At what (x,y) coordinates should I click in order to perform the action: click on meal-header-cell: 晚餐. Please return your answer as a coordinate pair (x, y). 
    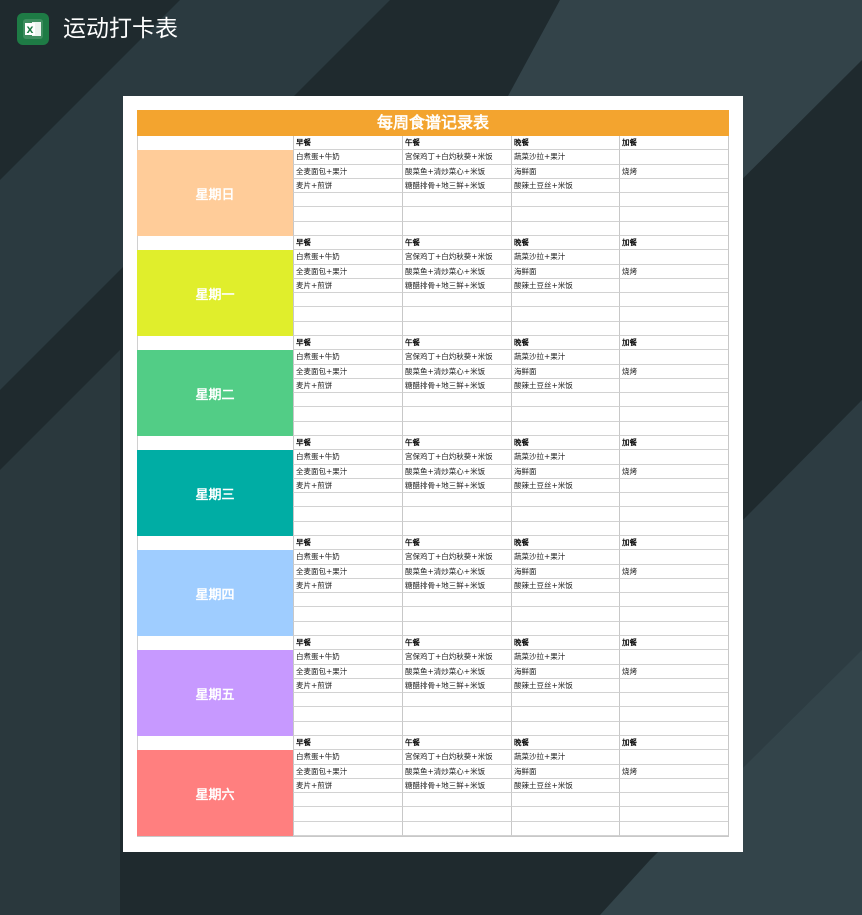
    Looking at the image, I should click on (565, 743).